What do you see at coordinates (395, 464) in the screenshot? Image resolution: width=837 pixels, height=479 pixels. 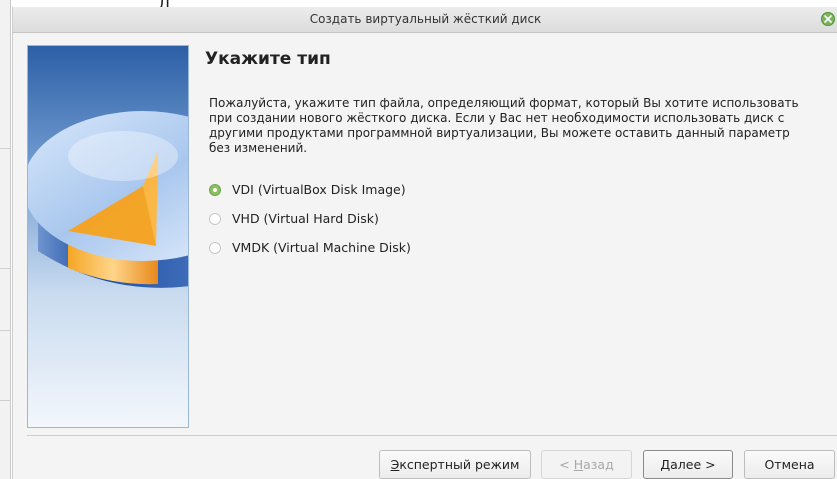 I see `mnemonic-letter: Э` at bounding box center [395, 464].